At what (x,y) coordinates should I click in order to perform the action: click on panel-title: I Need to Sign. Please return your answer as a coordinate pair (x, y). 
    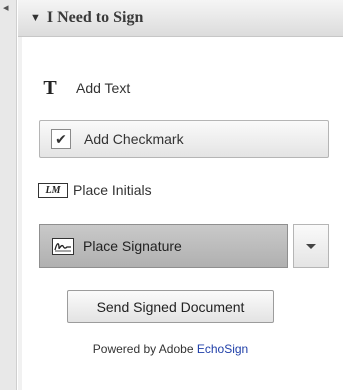
    Looking at the image, I should click on (95, 17).